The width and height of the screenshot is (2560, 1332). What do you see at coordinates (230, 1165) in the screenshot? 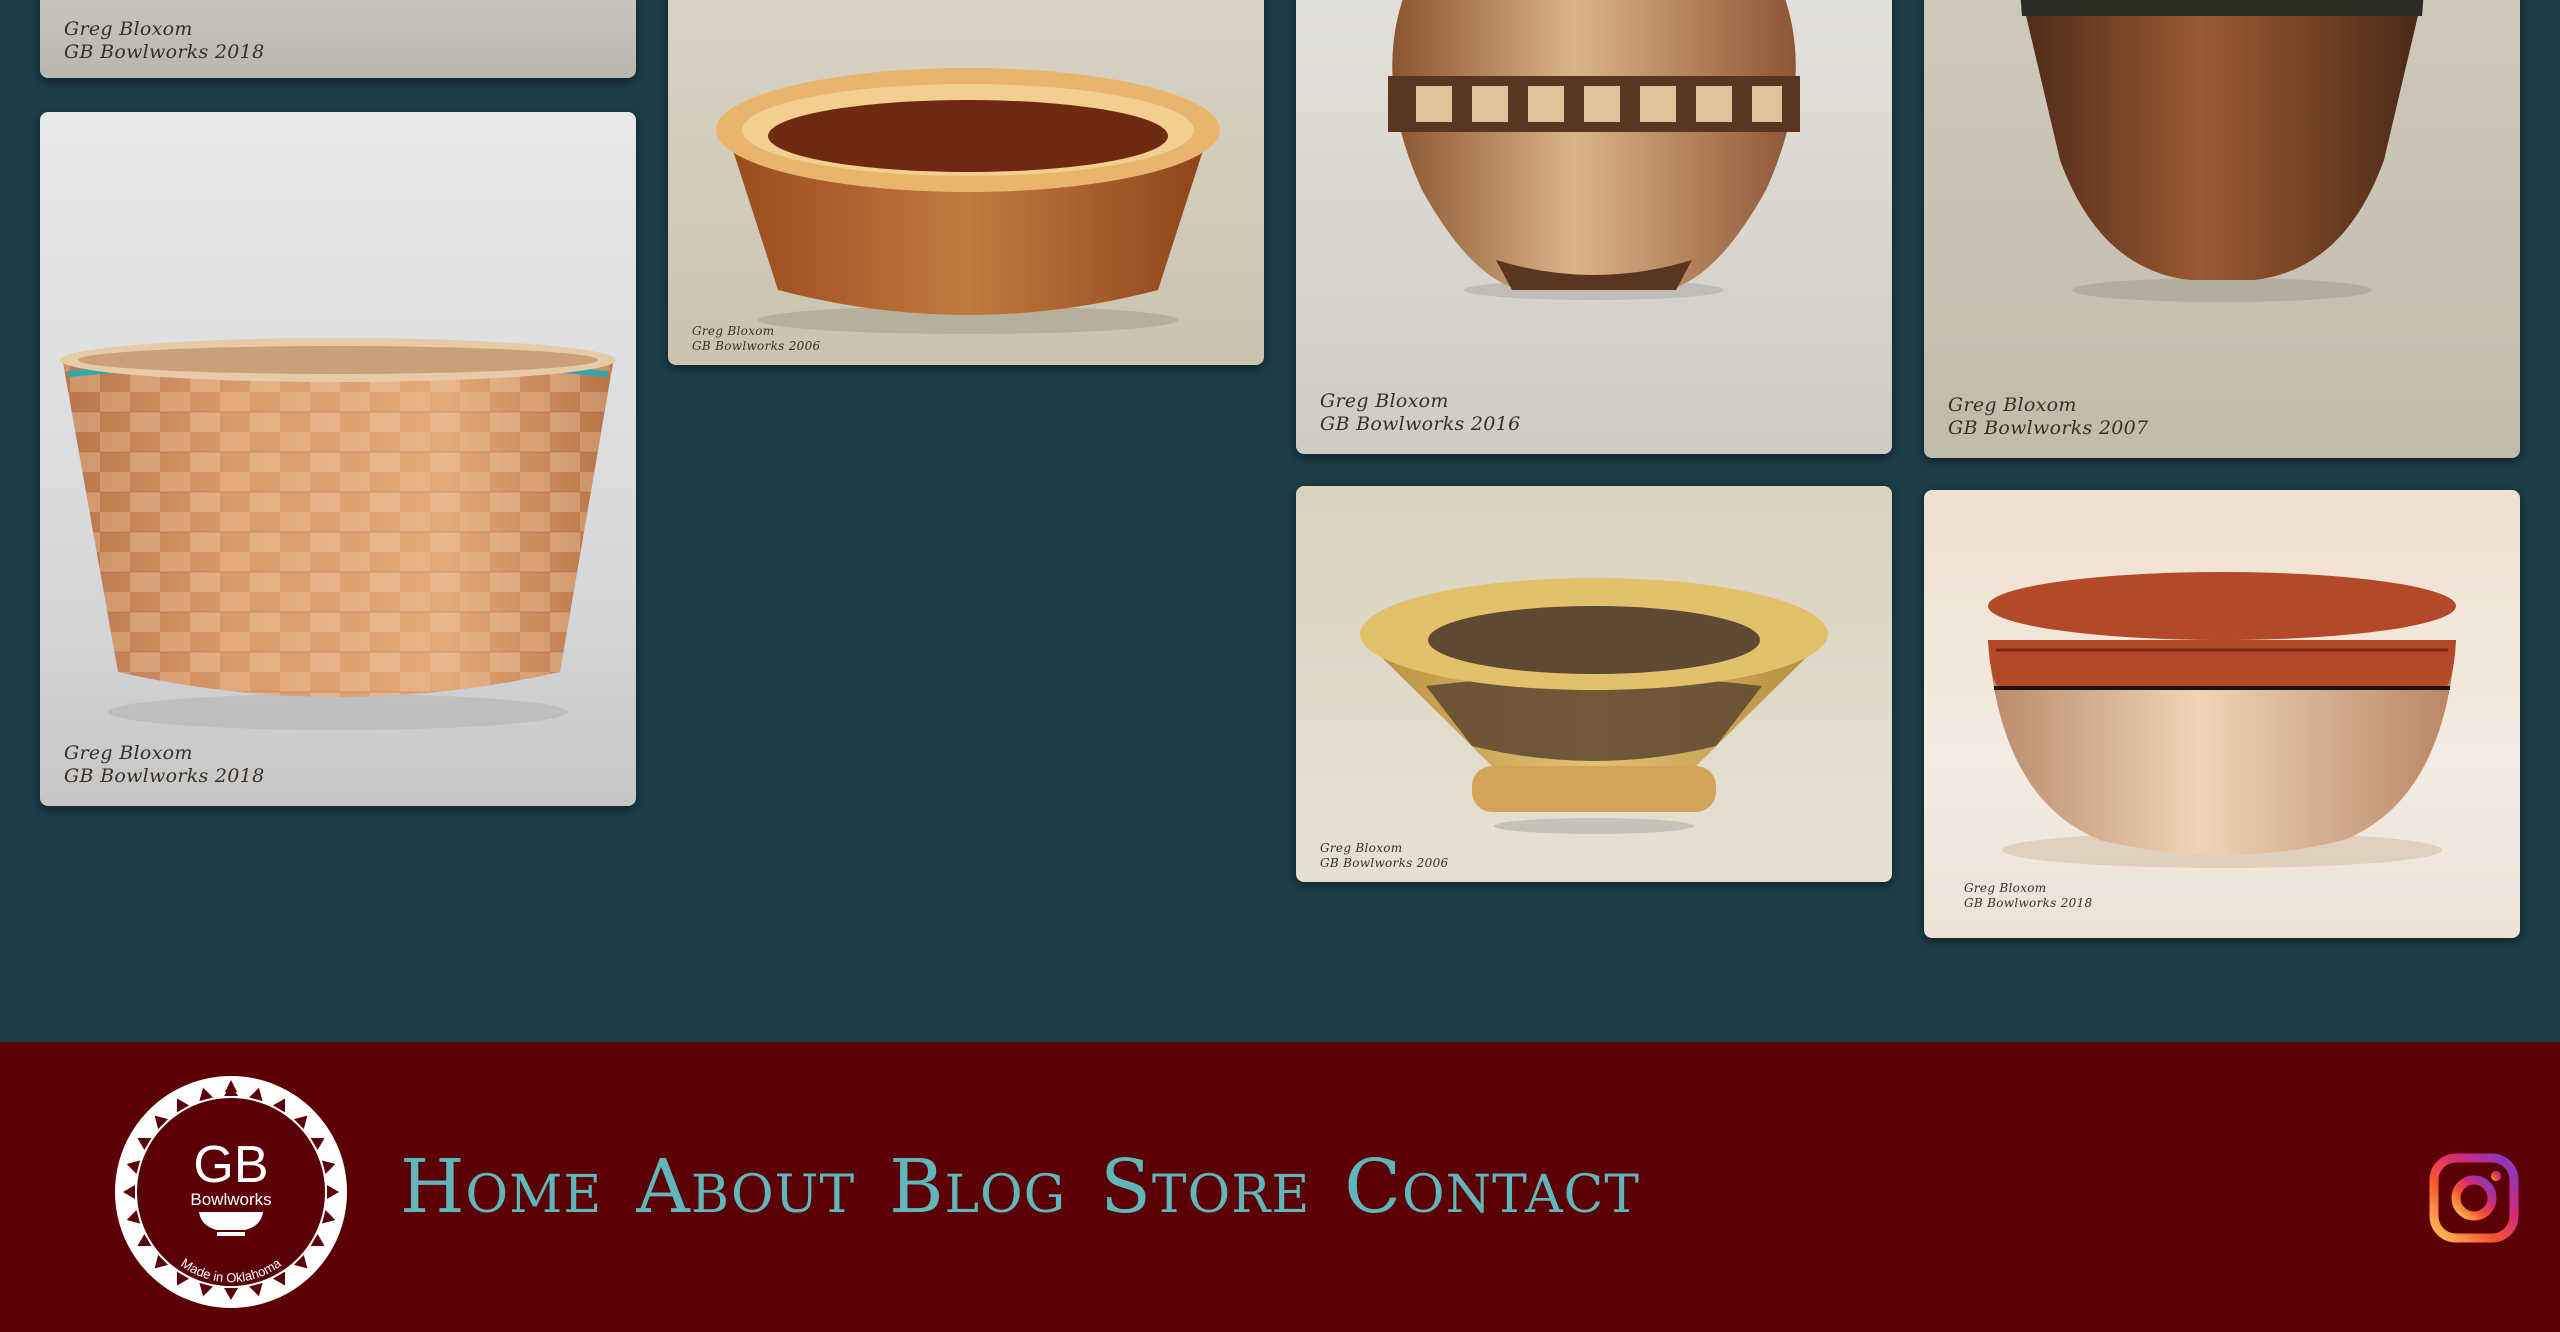
I see `logo-initials: GB` at bounding box center [230, 1165].